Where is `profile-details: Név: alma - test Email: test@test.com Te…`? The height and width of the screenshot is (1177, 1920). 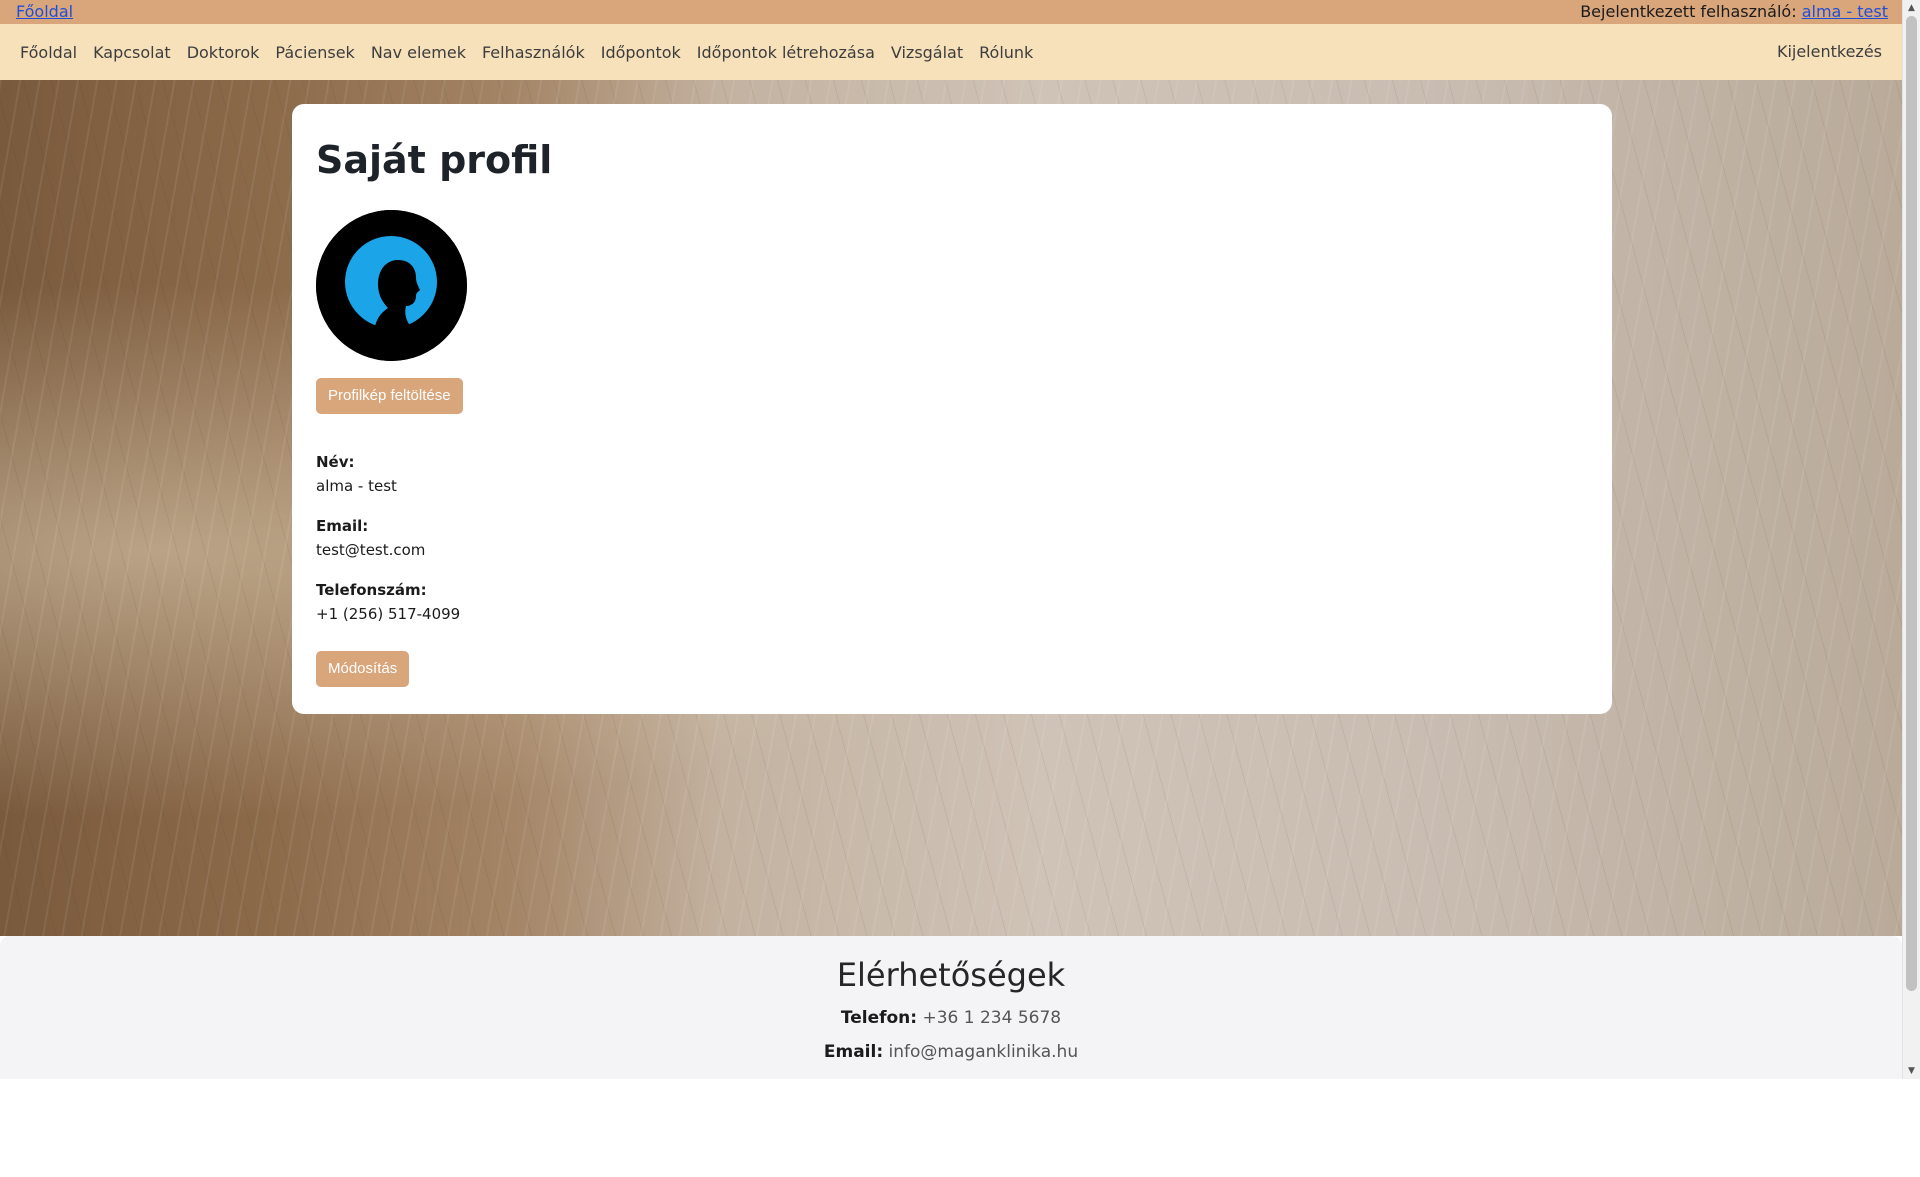 profile-details: Név: alma - test Email: test@test.com Te… is located at coordinates (952, 538).